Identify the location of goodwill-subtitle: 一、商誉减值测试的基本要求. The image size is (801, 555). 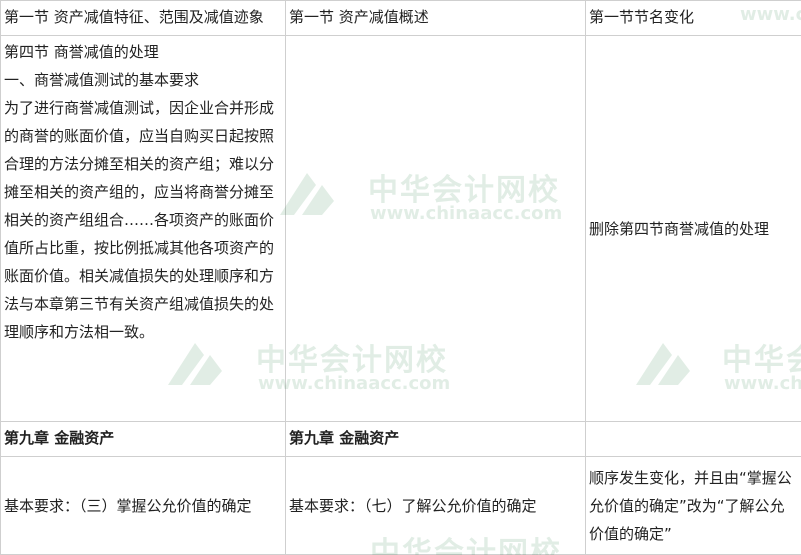
(102, 80).